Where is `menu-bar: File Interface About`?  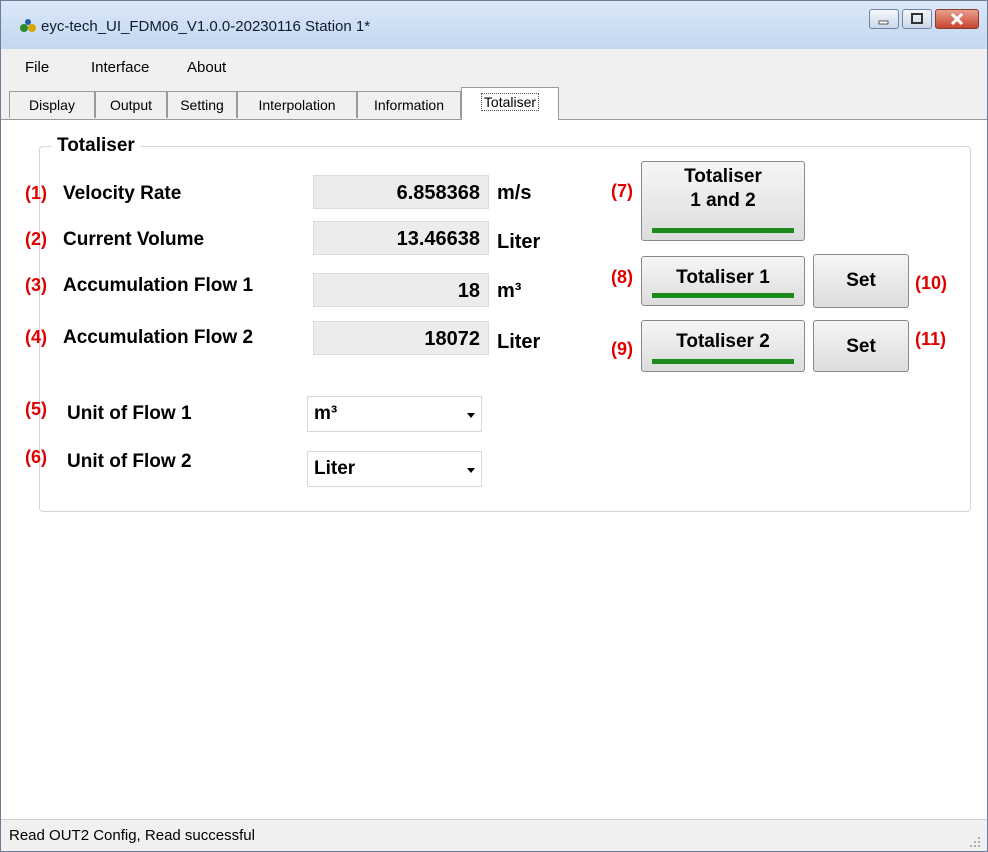 menu-bar: File Interface About is located at coordinates (494, 66).